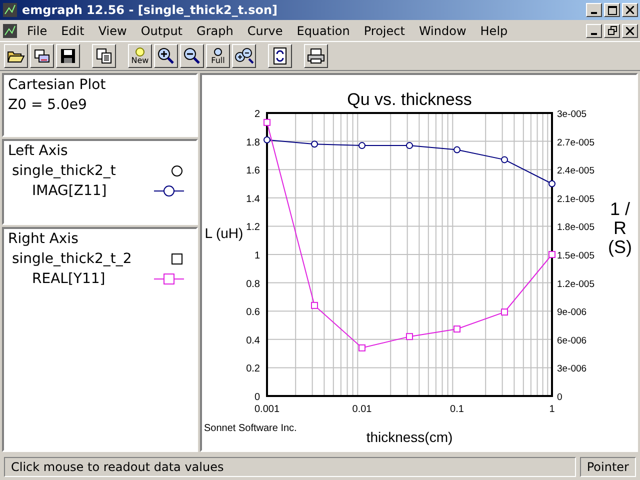 The height and width of the screenshot is (480, 640). I want to click on restore-icon, so click(612, 30).